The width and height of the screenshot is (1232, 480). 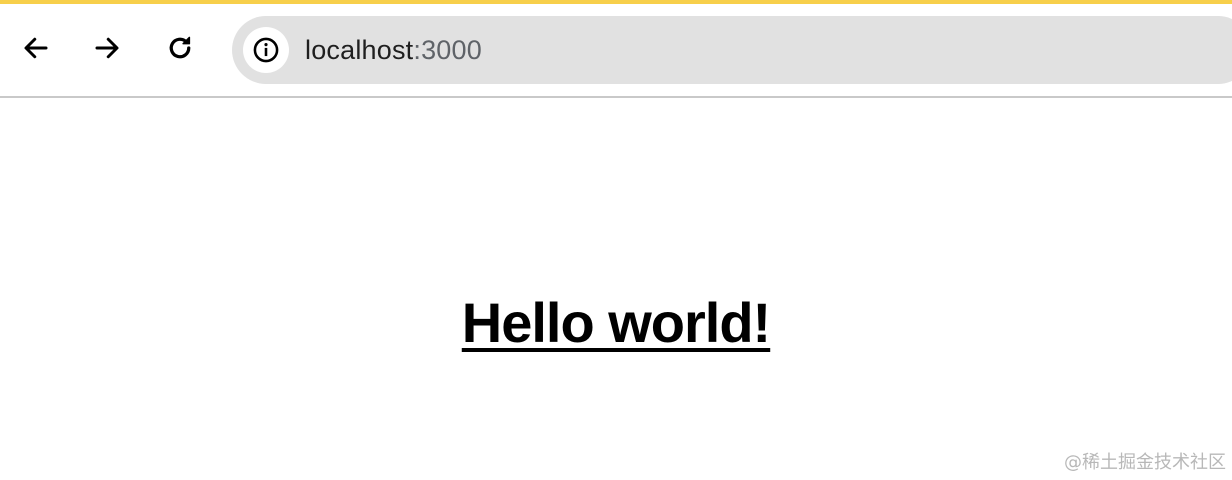 I want to click on window-accent-strip, so click(x=616, y=2).